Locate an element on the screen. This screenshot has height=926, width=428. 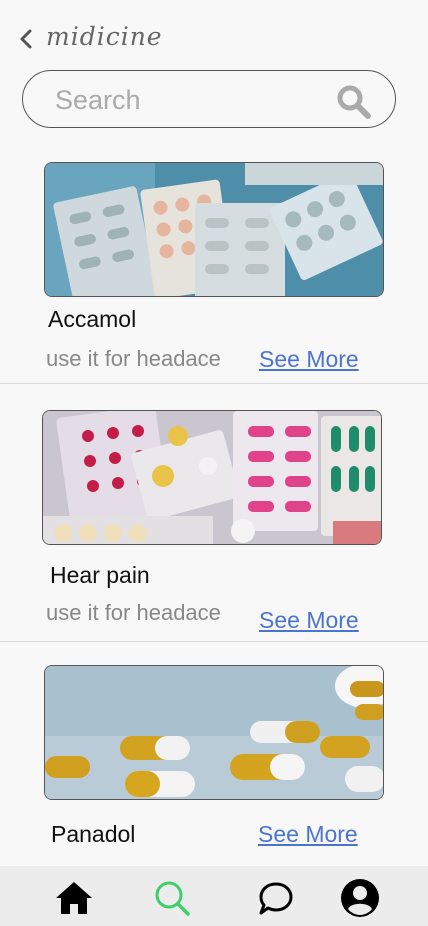
home-icon is located at coordinates (74, 898).